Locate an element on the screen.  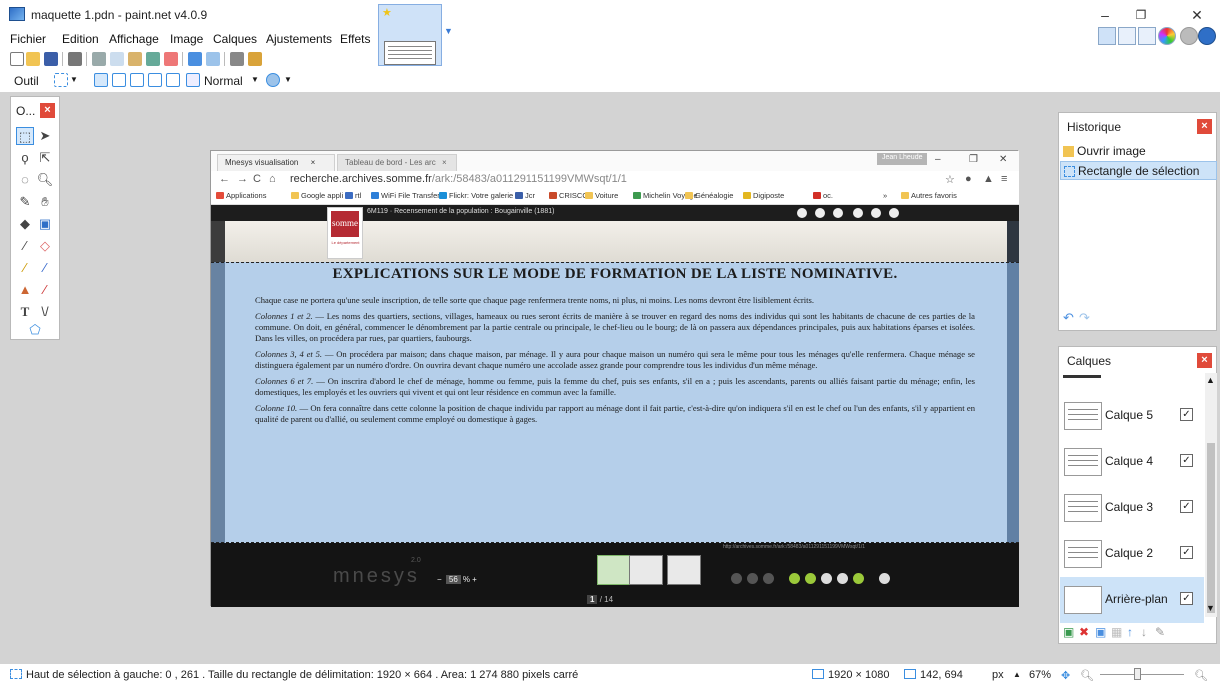
layer-row-background: Arrière-plan ✓ is located at coordinates (1132, 600).